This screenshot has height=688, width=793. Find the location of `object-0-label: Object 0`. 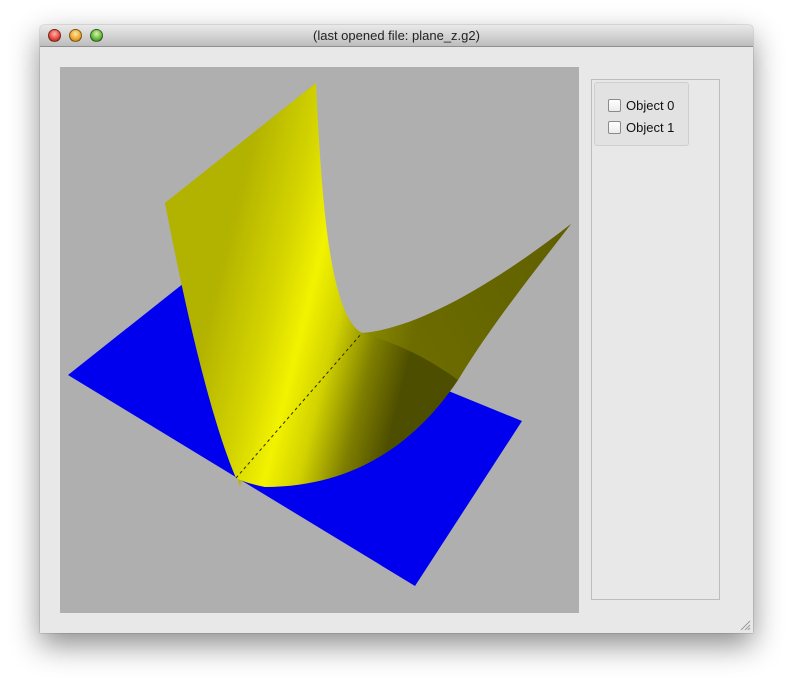

object-0-label: Object 0 is located at coordinates (650, 105).